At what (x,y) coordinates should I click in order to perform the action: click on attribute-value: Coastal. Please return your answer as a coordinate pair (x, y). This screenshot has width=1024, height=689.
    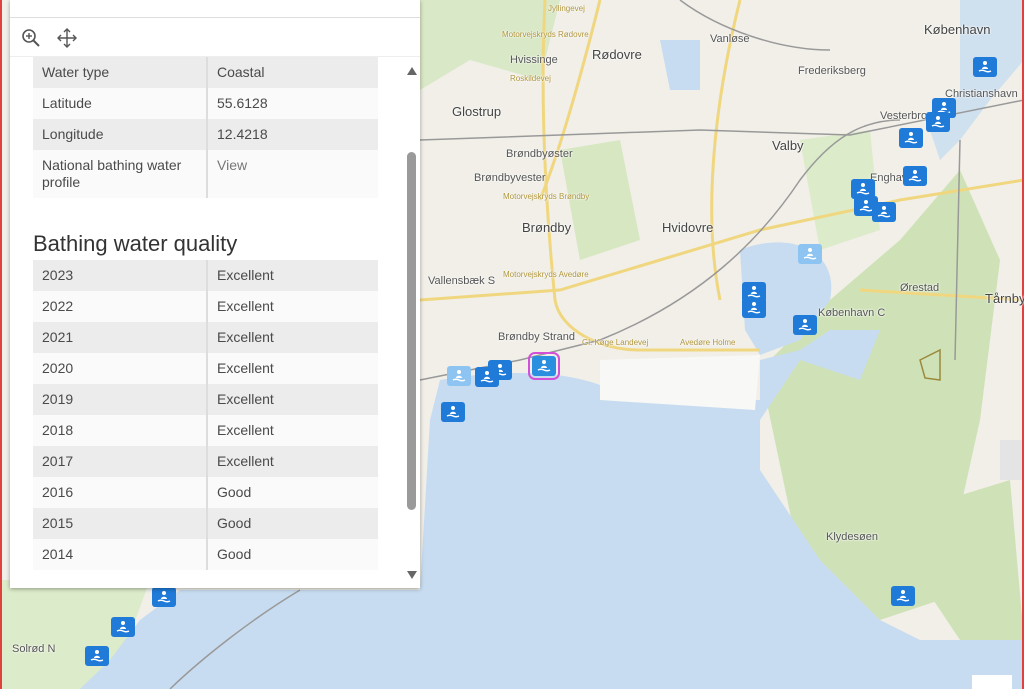
    Looking at the image, I should click on (292, 72).